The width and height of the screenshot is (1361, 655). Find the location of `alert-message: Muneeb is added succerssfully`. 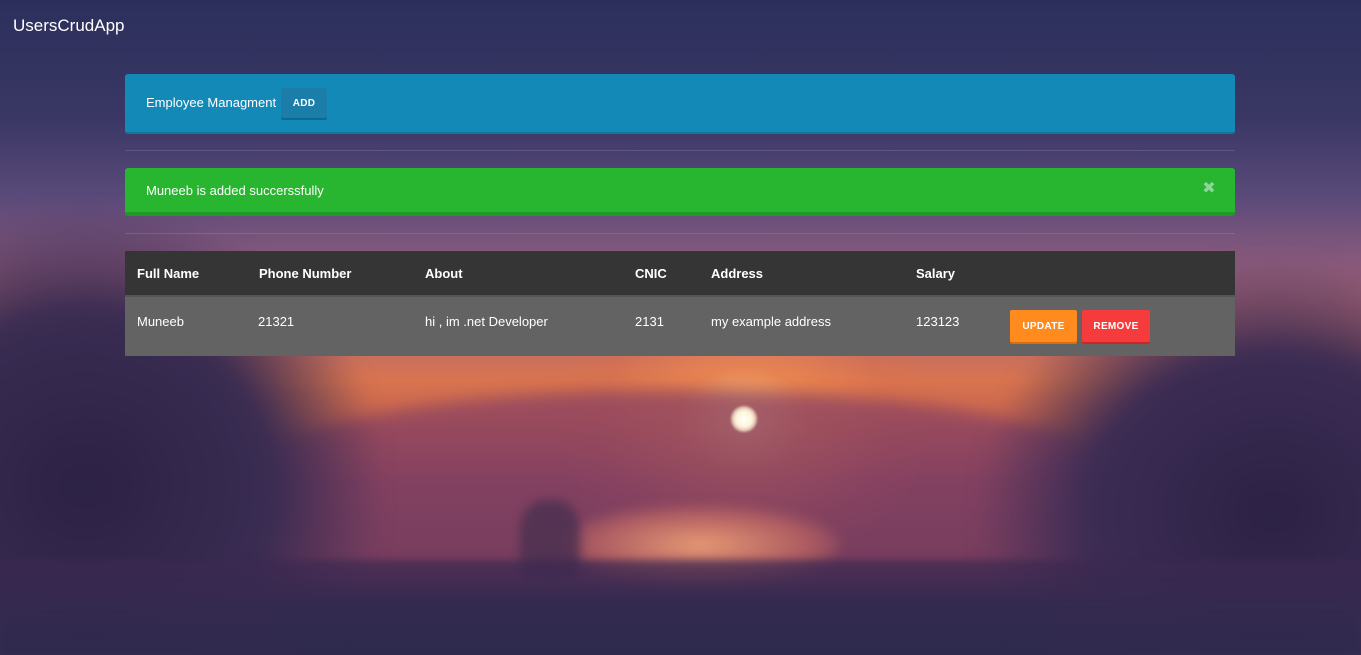

alert-message: Muneeb is added succerssfully is located at coordinates (235, 190).